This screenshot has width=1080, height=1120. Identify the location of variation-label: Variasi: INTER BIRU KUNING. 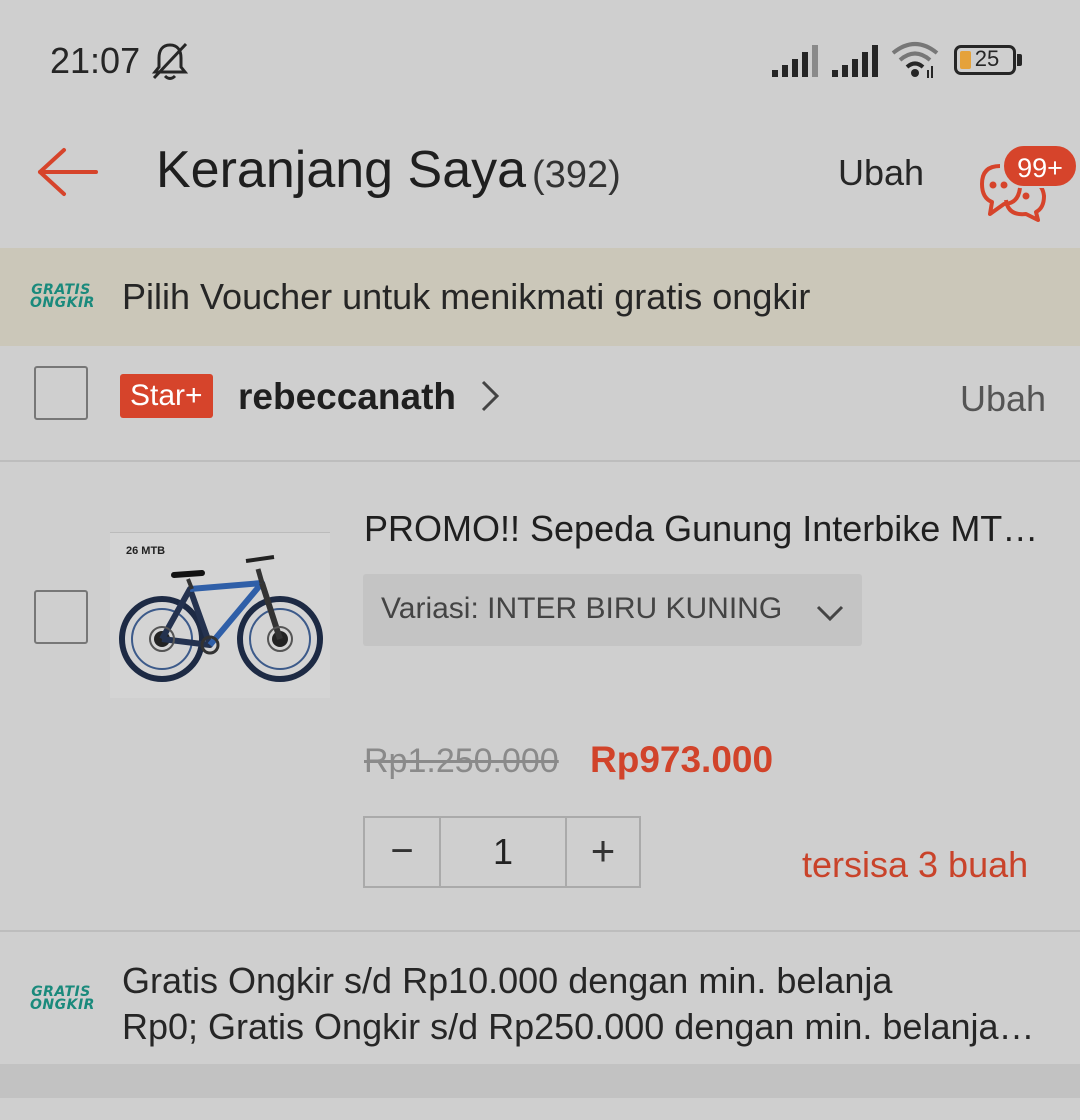
(582, 608).